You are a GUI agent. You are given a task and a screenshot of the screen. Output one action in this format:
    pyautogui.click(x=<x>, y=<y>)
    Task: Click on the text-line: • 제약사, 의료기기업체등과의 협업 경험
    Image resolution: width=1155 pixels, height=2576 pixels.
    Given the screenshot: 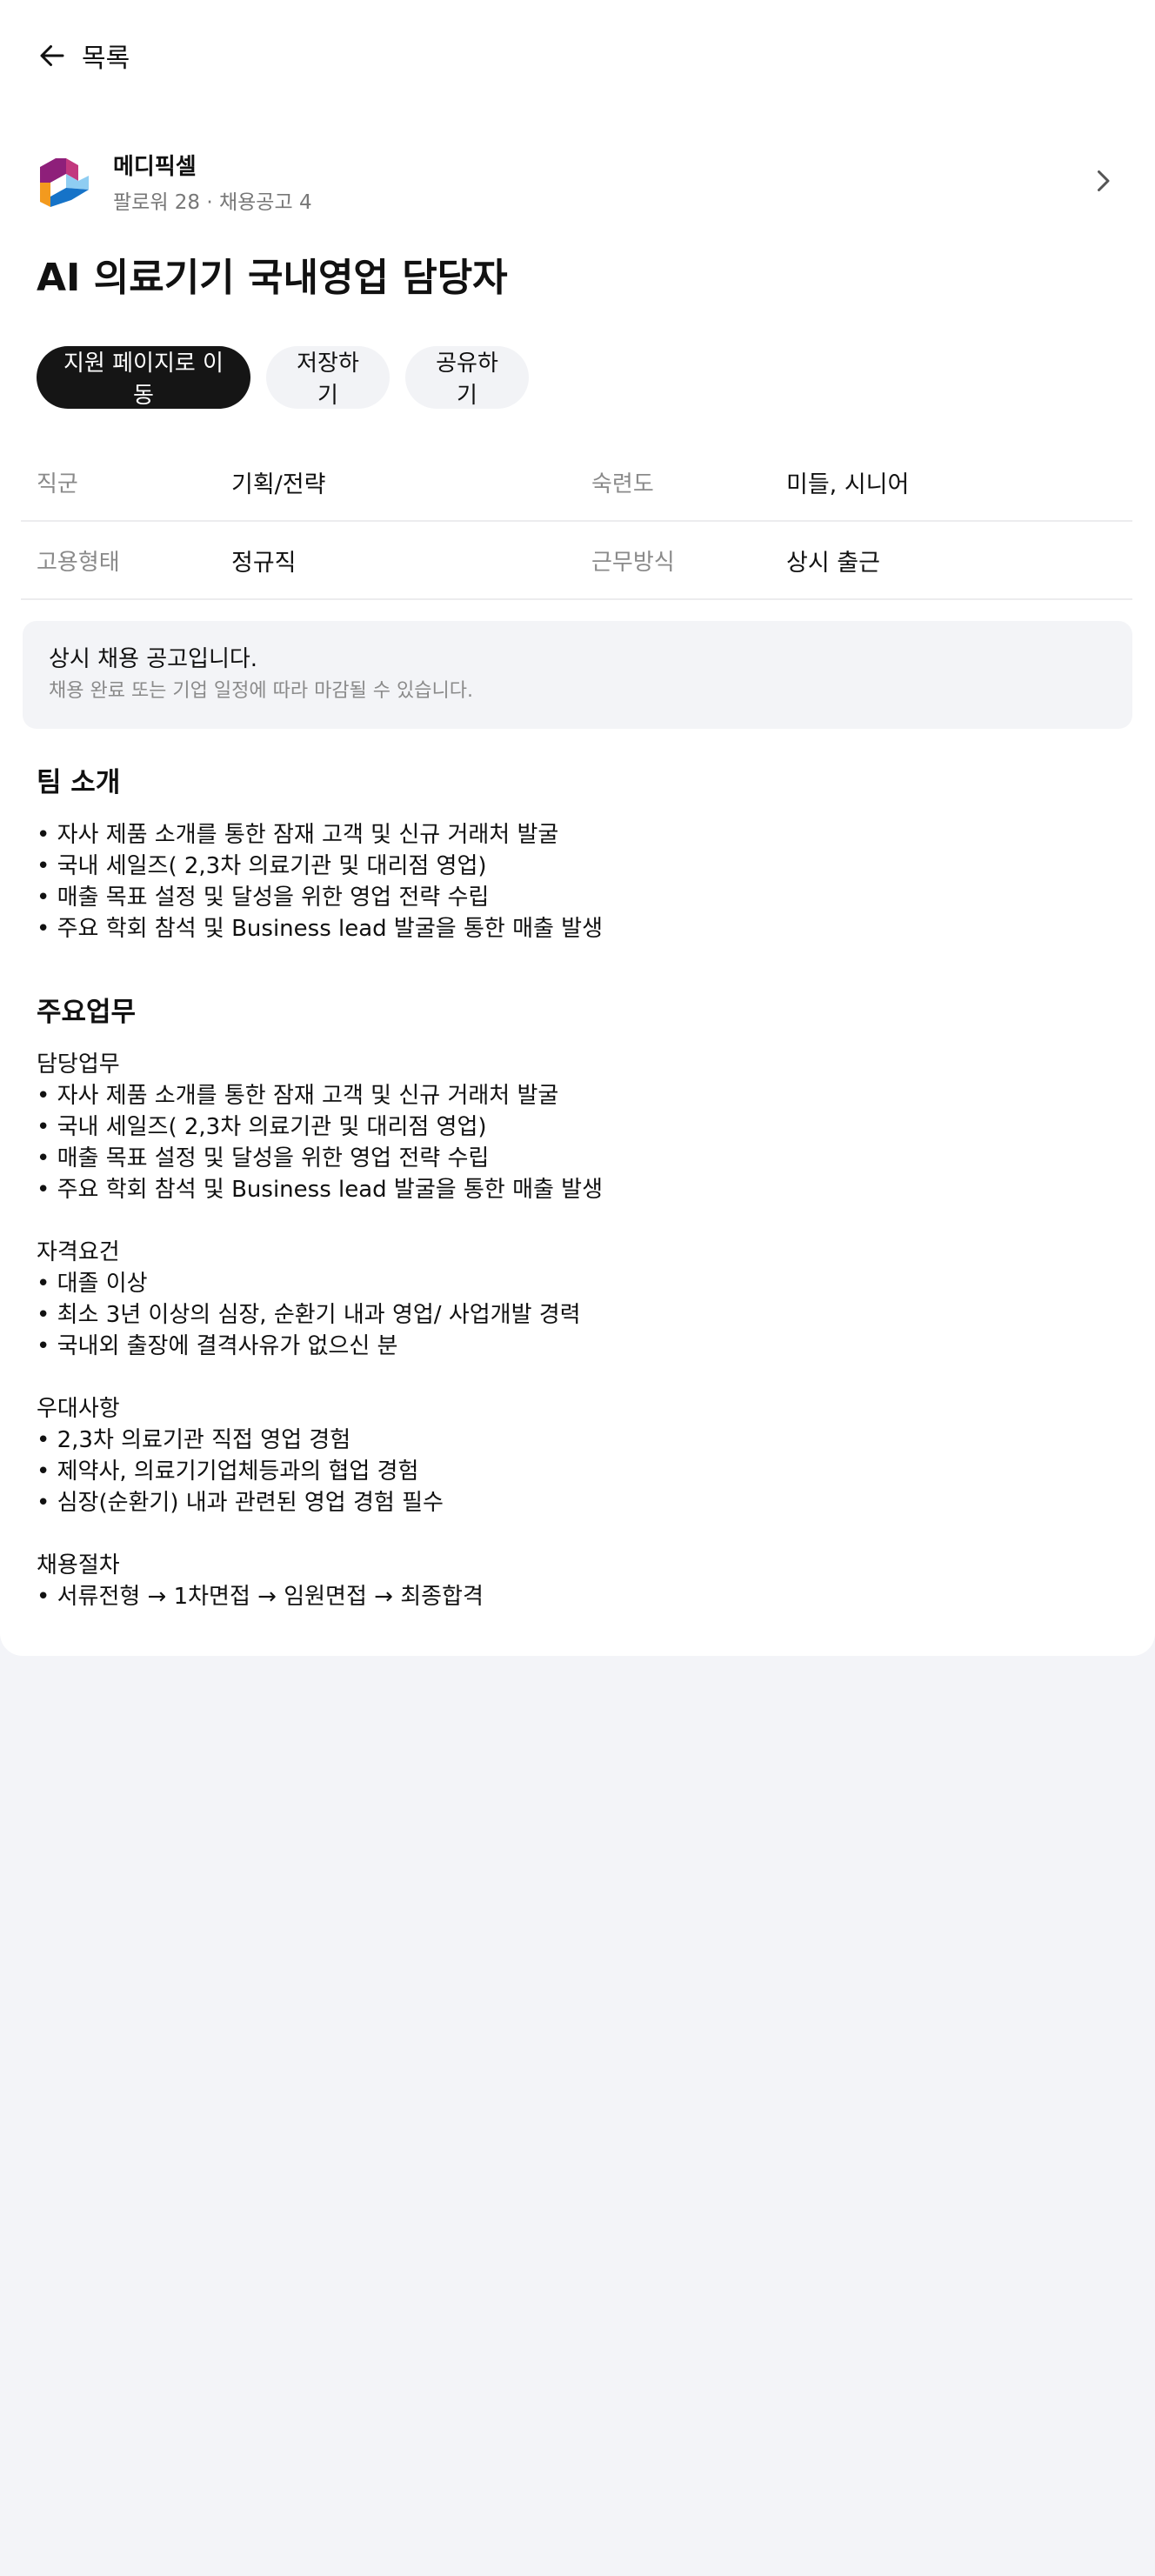 What is the action you would take?
    pyautogui.click(x=228, y=1472)
    